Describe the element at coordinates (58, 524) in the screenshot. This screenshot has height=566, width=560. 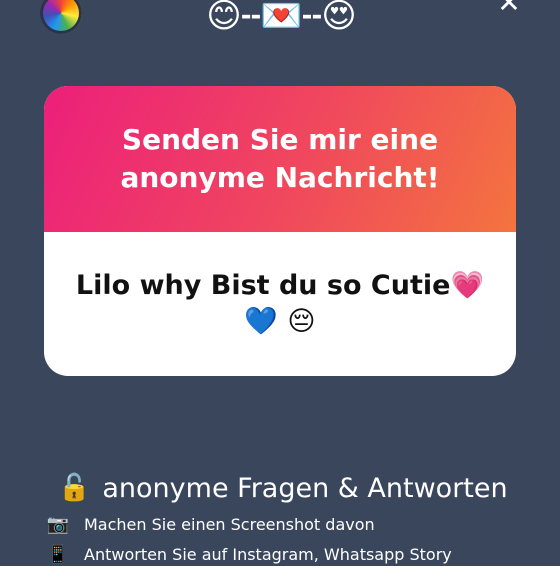
I see `camera-icon: 📷` at that location.